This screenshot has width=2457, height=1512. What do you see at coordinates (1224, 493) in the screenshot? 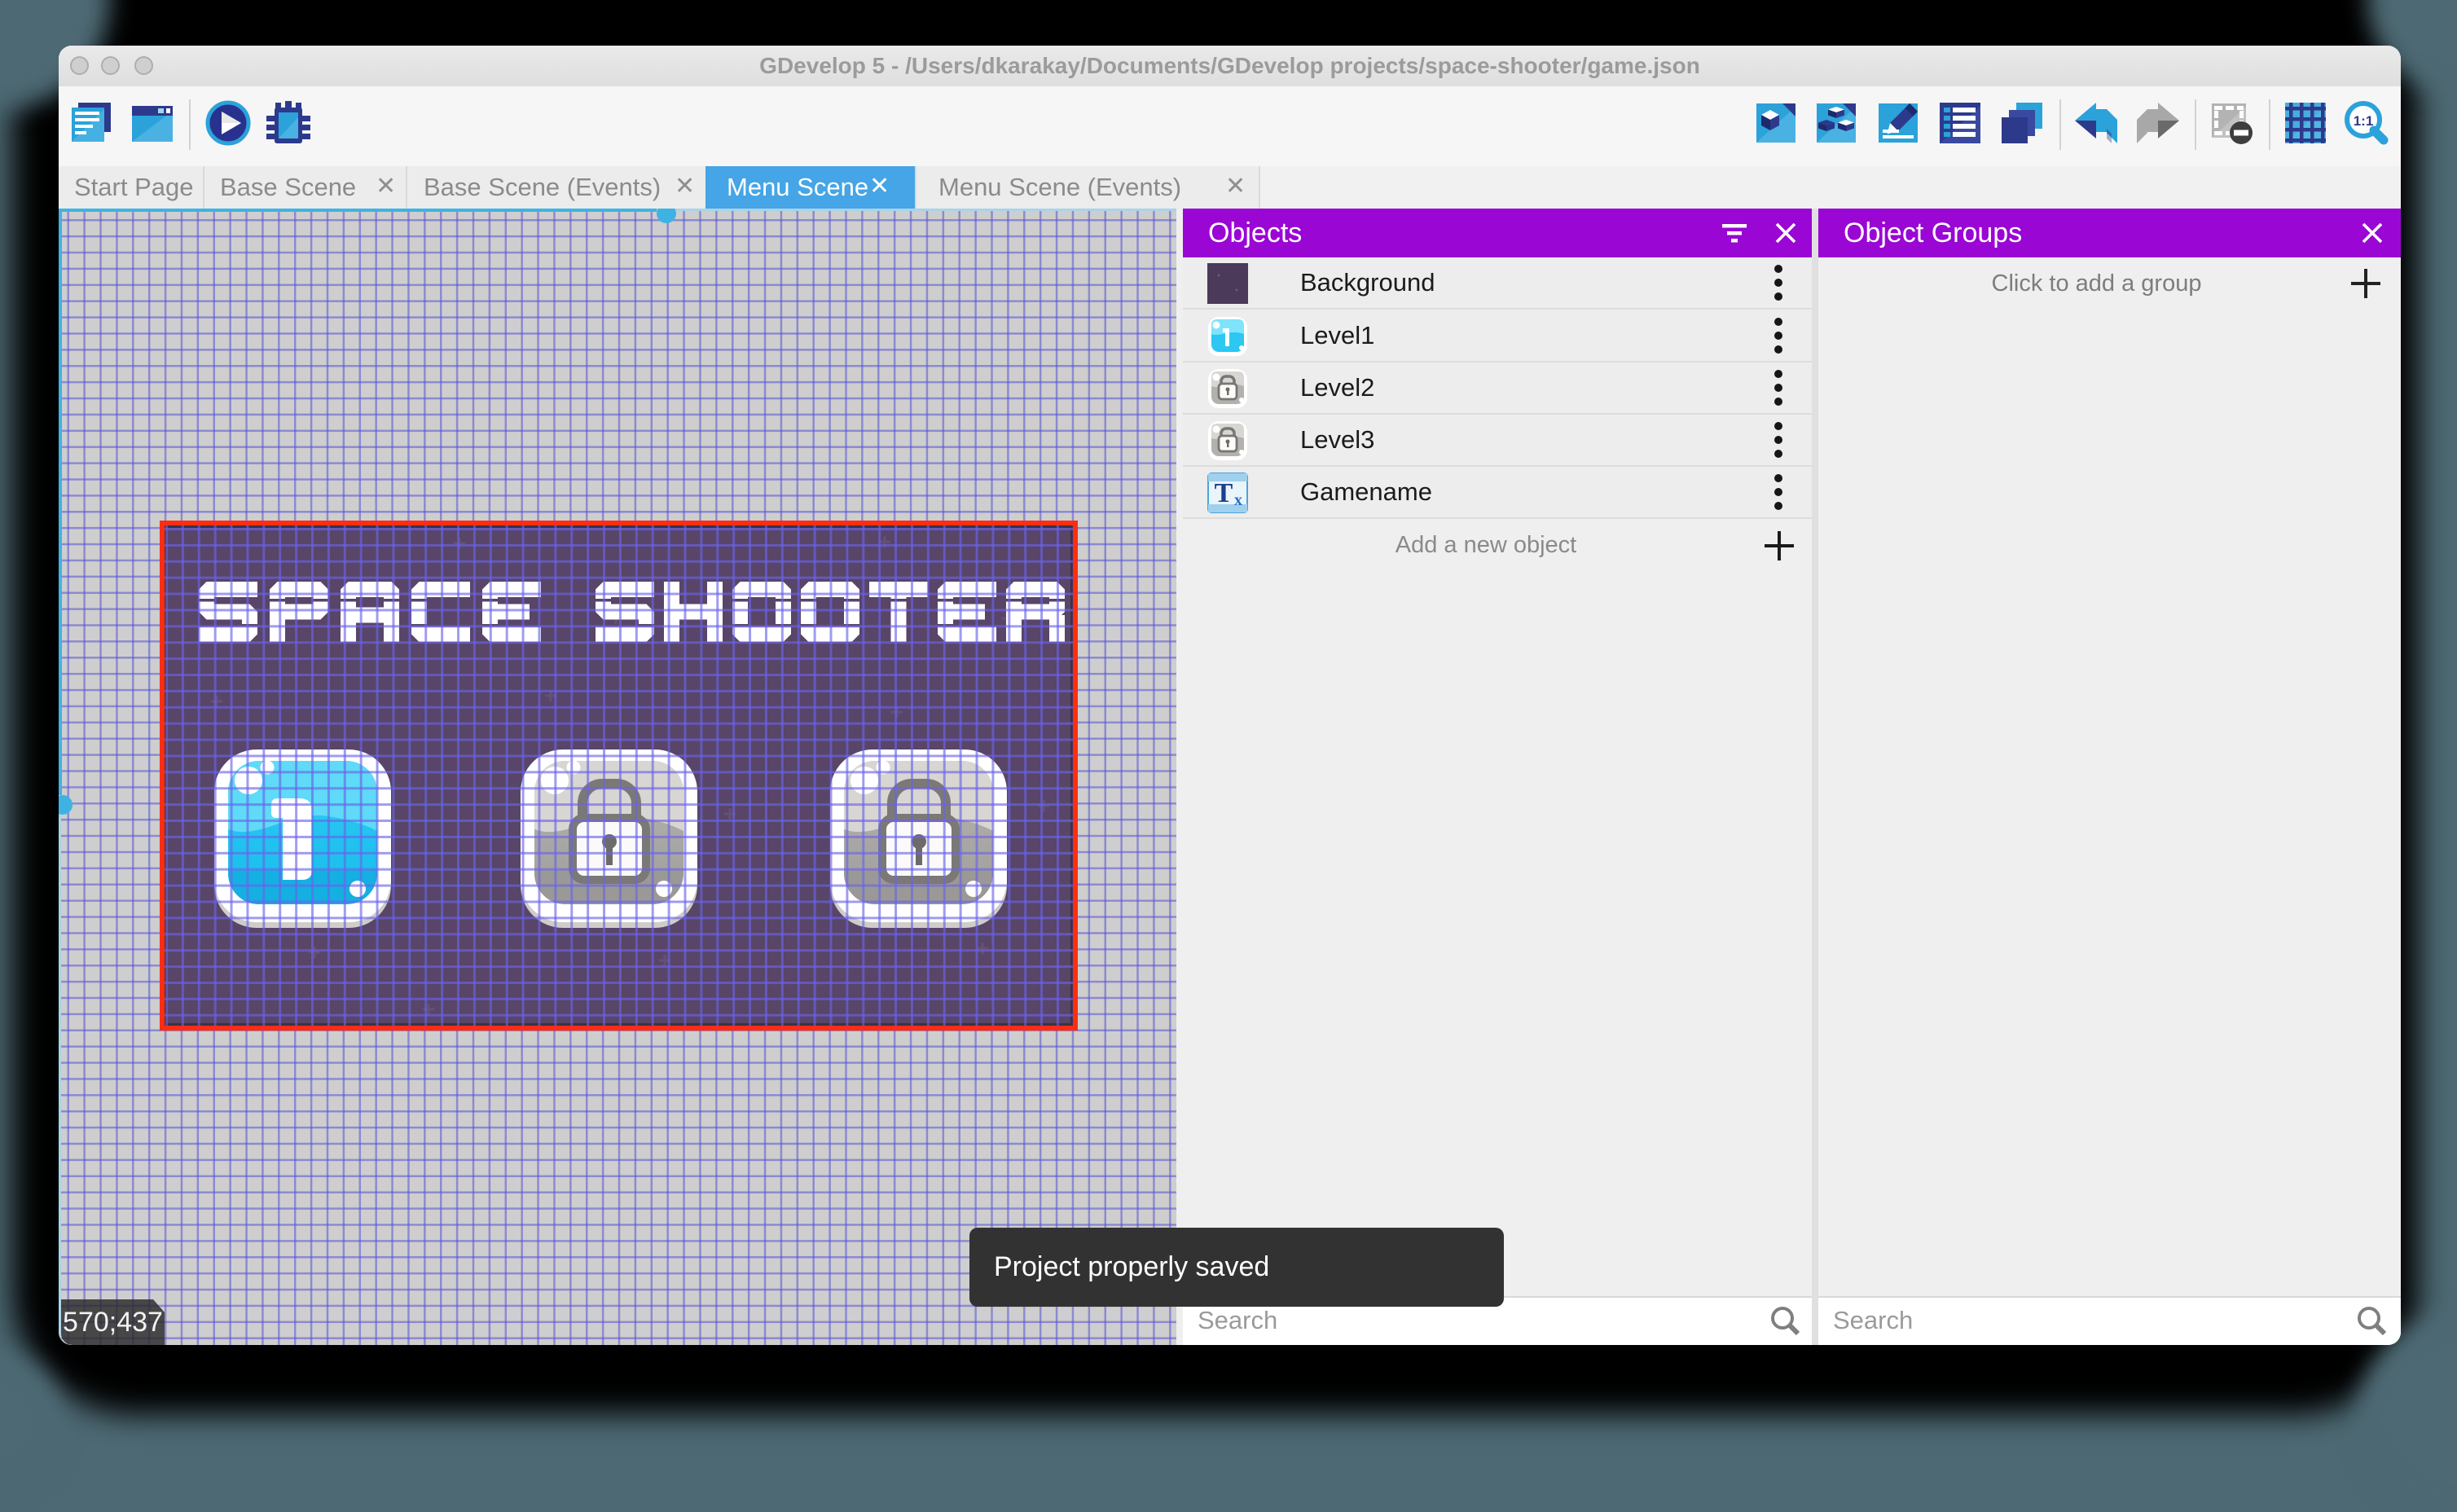
I see `svg-text: T` at bounding box center [1224, 493].